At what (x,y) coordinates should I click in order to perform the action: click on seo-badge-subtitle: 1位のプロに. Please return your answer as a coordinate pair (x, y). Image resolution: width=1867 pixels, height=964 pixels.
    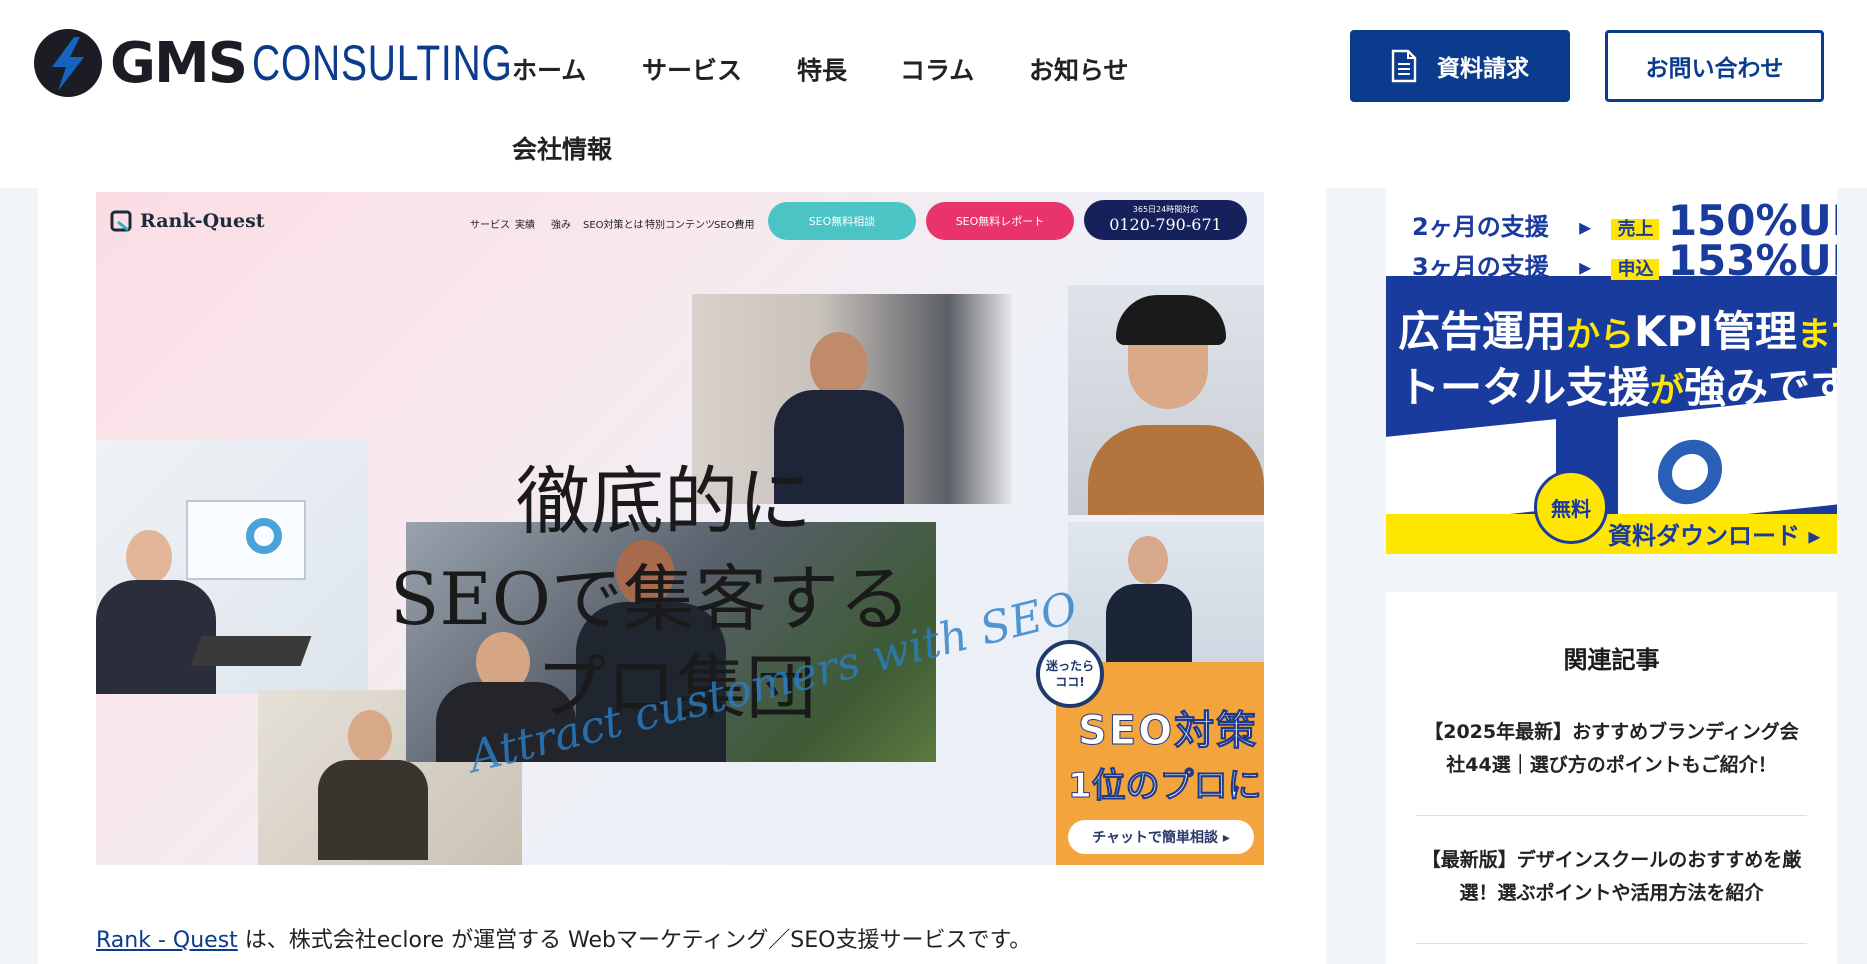
    Looking at the image, I should click on (1165, 786).